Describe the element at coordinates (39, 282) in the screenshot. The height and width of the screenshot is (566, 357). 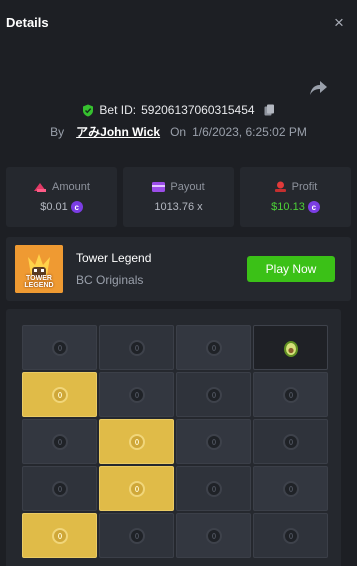
I see `thumbnail-text: TOWER LEGEND` at that location.